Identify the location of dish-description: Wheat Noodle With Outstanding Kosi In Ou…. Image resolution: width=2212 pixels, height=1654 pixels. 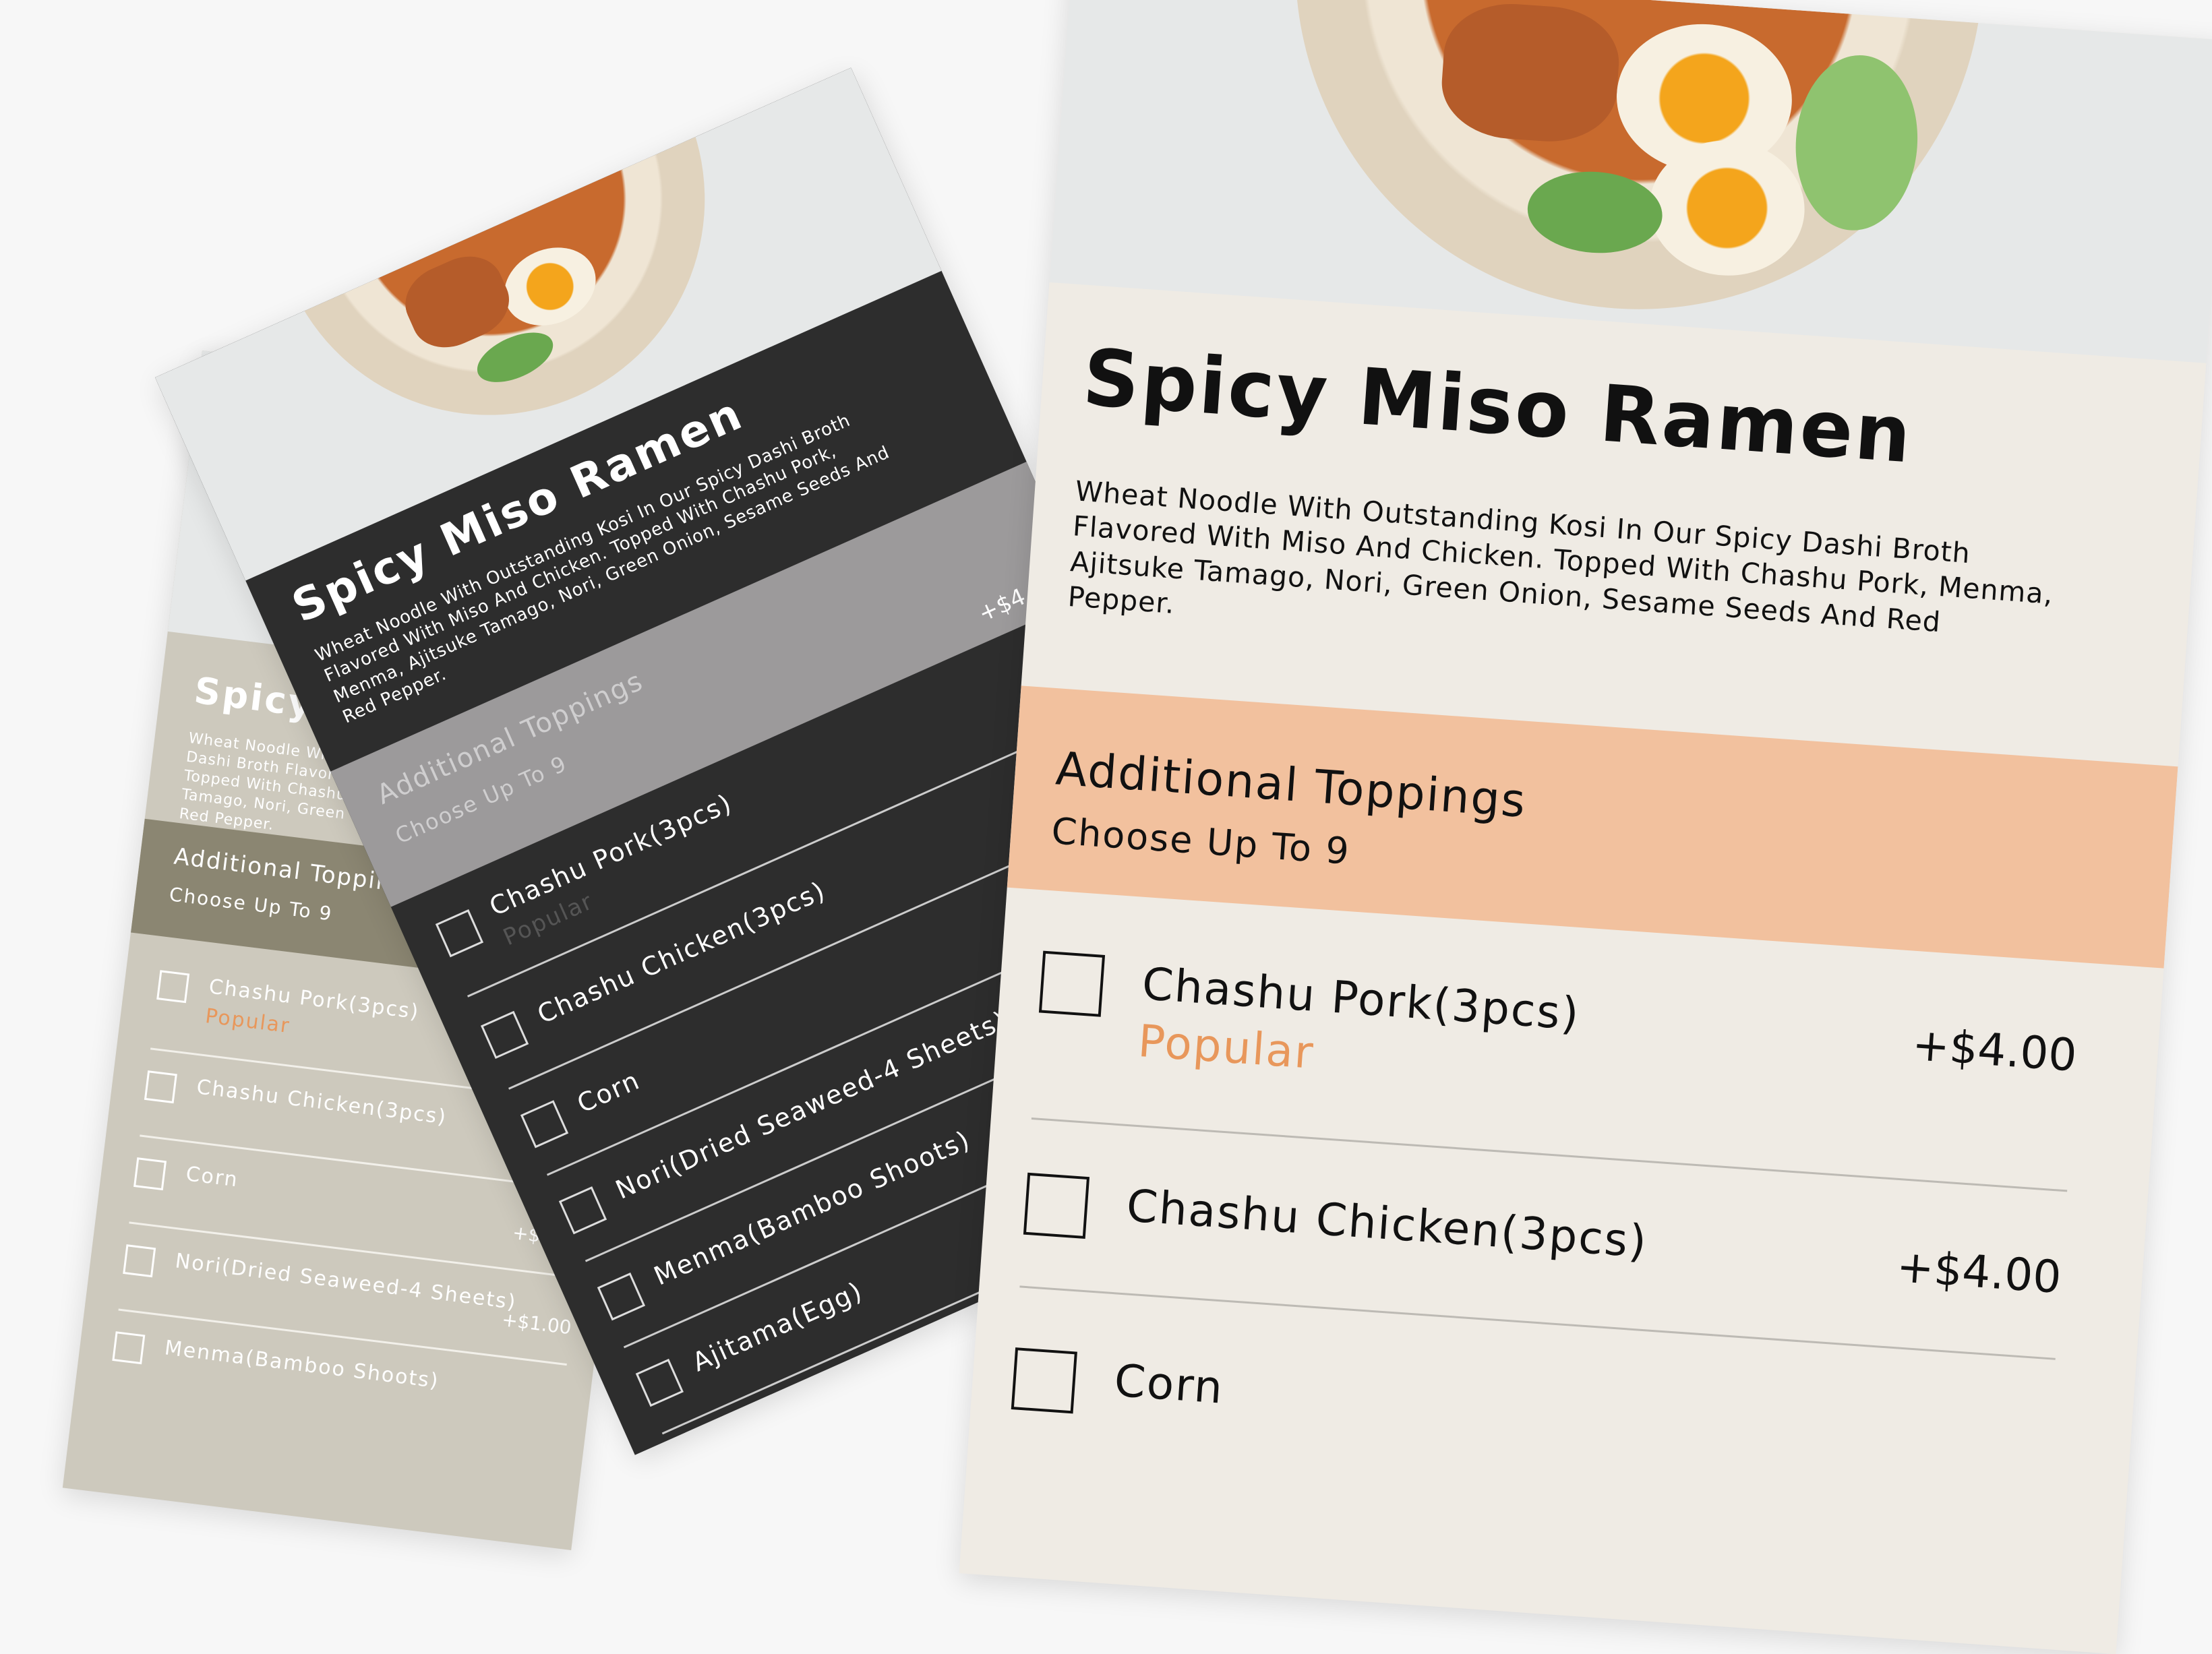
(1561, 556).